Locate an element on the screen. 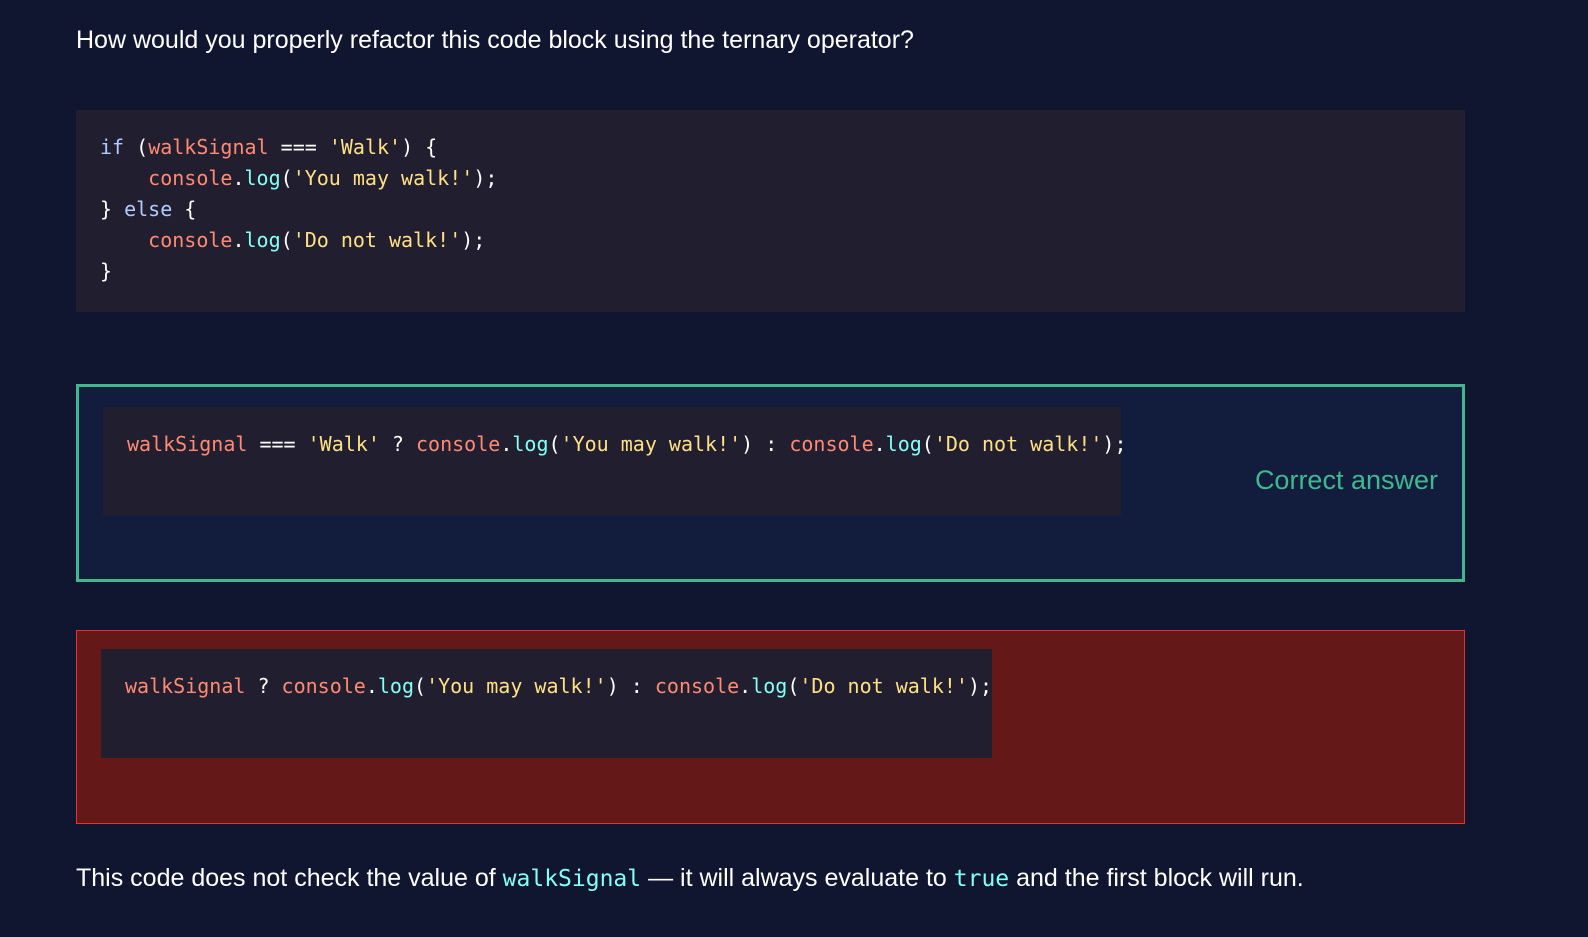  code-token: ) { is located at coordinates (419, 147).